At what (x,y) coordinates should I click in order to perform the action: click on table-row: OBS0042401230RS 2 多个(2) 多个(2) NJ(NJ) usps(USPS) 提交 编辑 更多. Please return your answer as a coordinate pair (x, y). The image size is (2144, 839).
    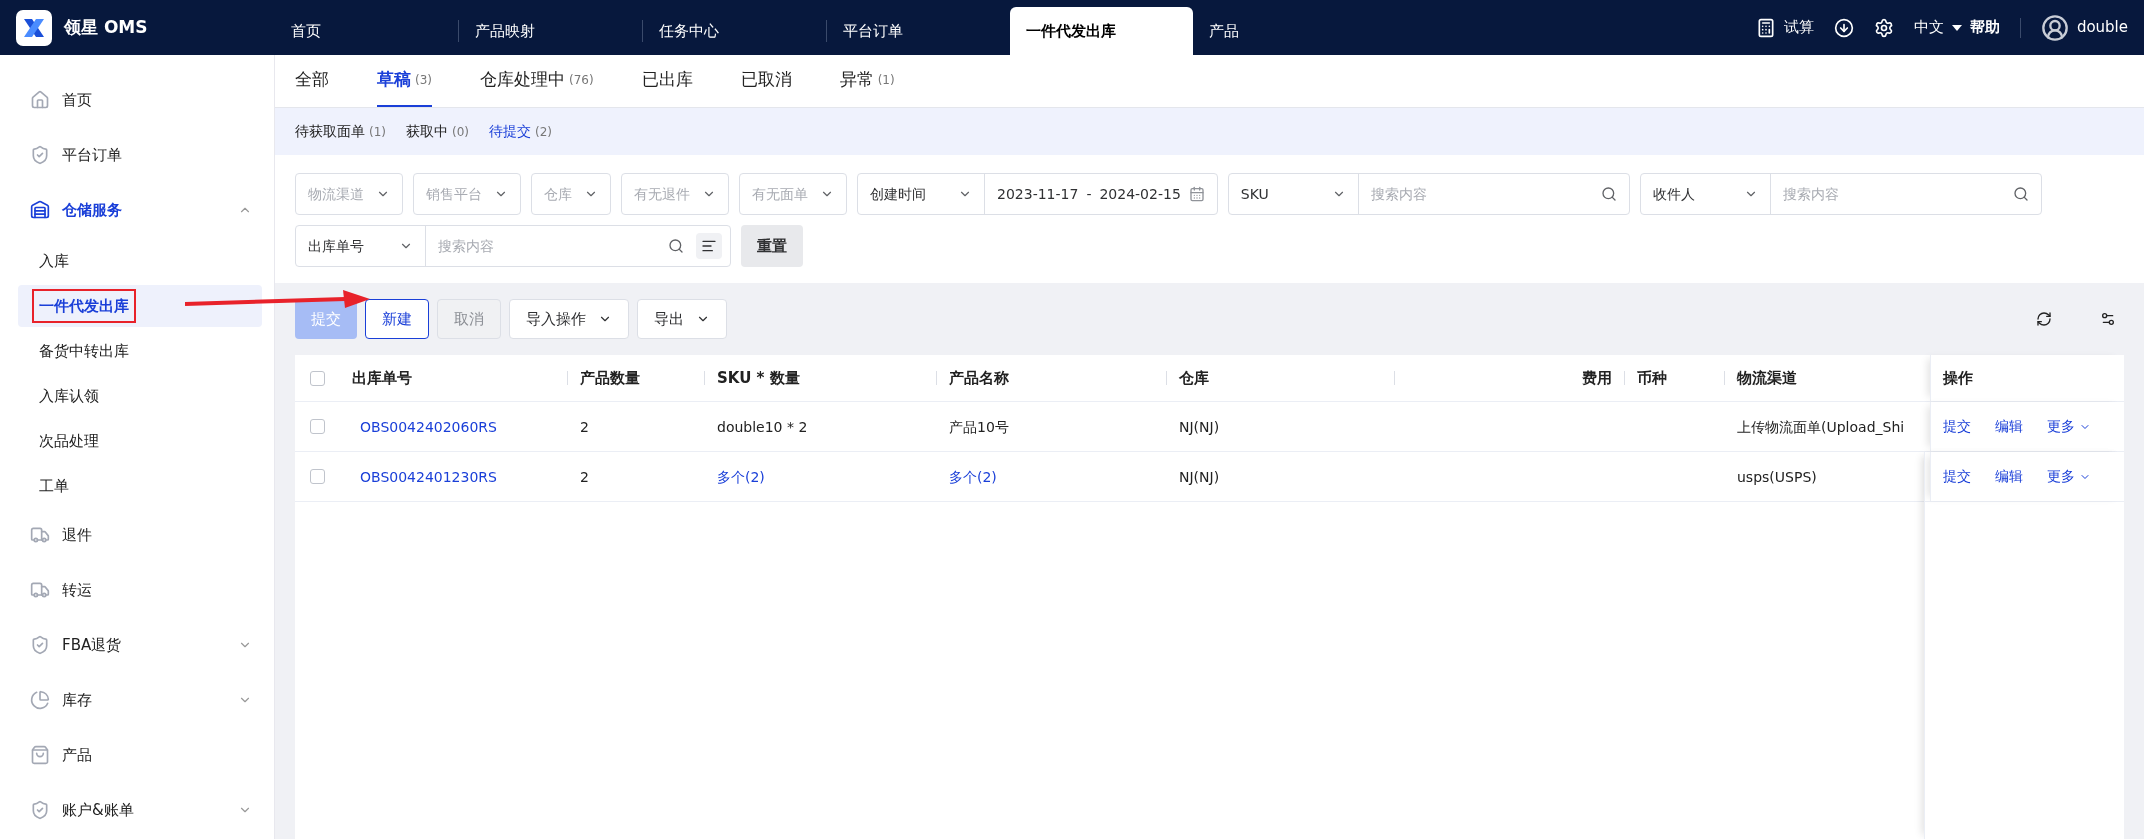
    Looking at the image, I should click on (1209, 477).